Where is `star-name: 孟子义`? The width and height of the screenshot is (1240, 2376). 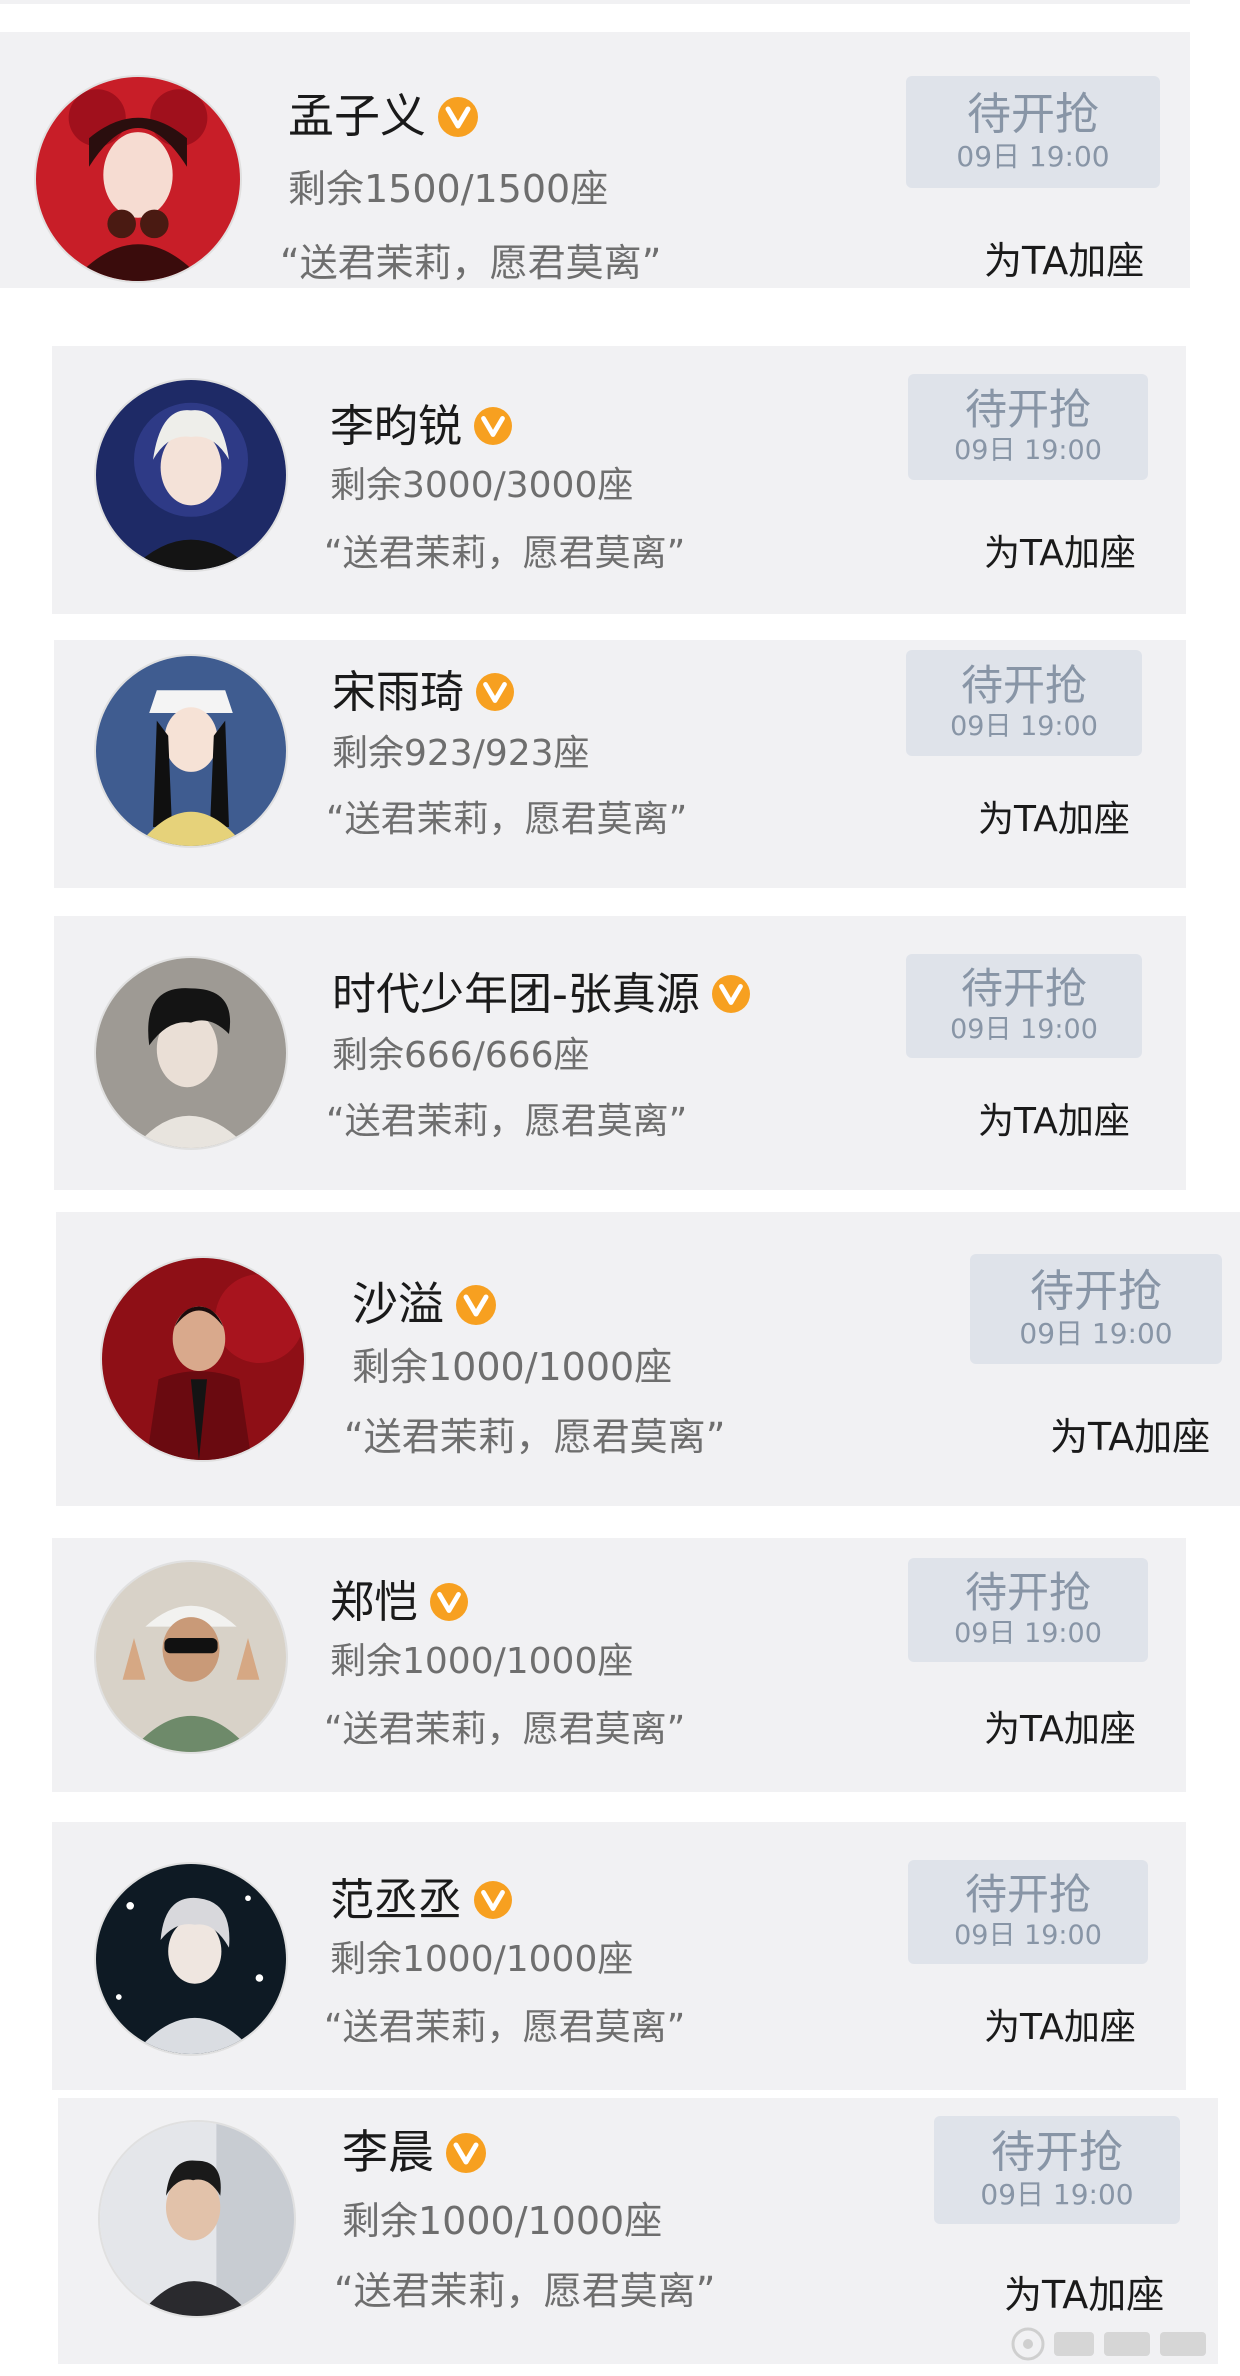 star-name: 孟子义 is located at coordinates (383, 113).